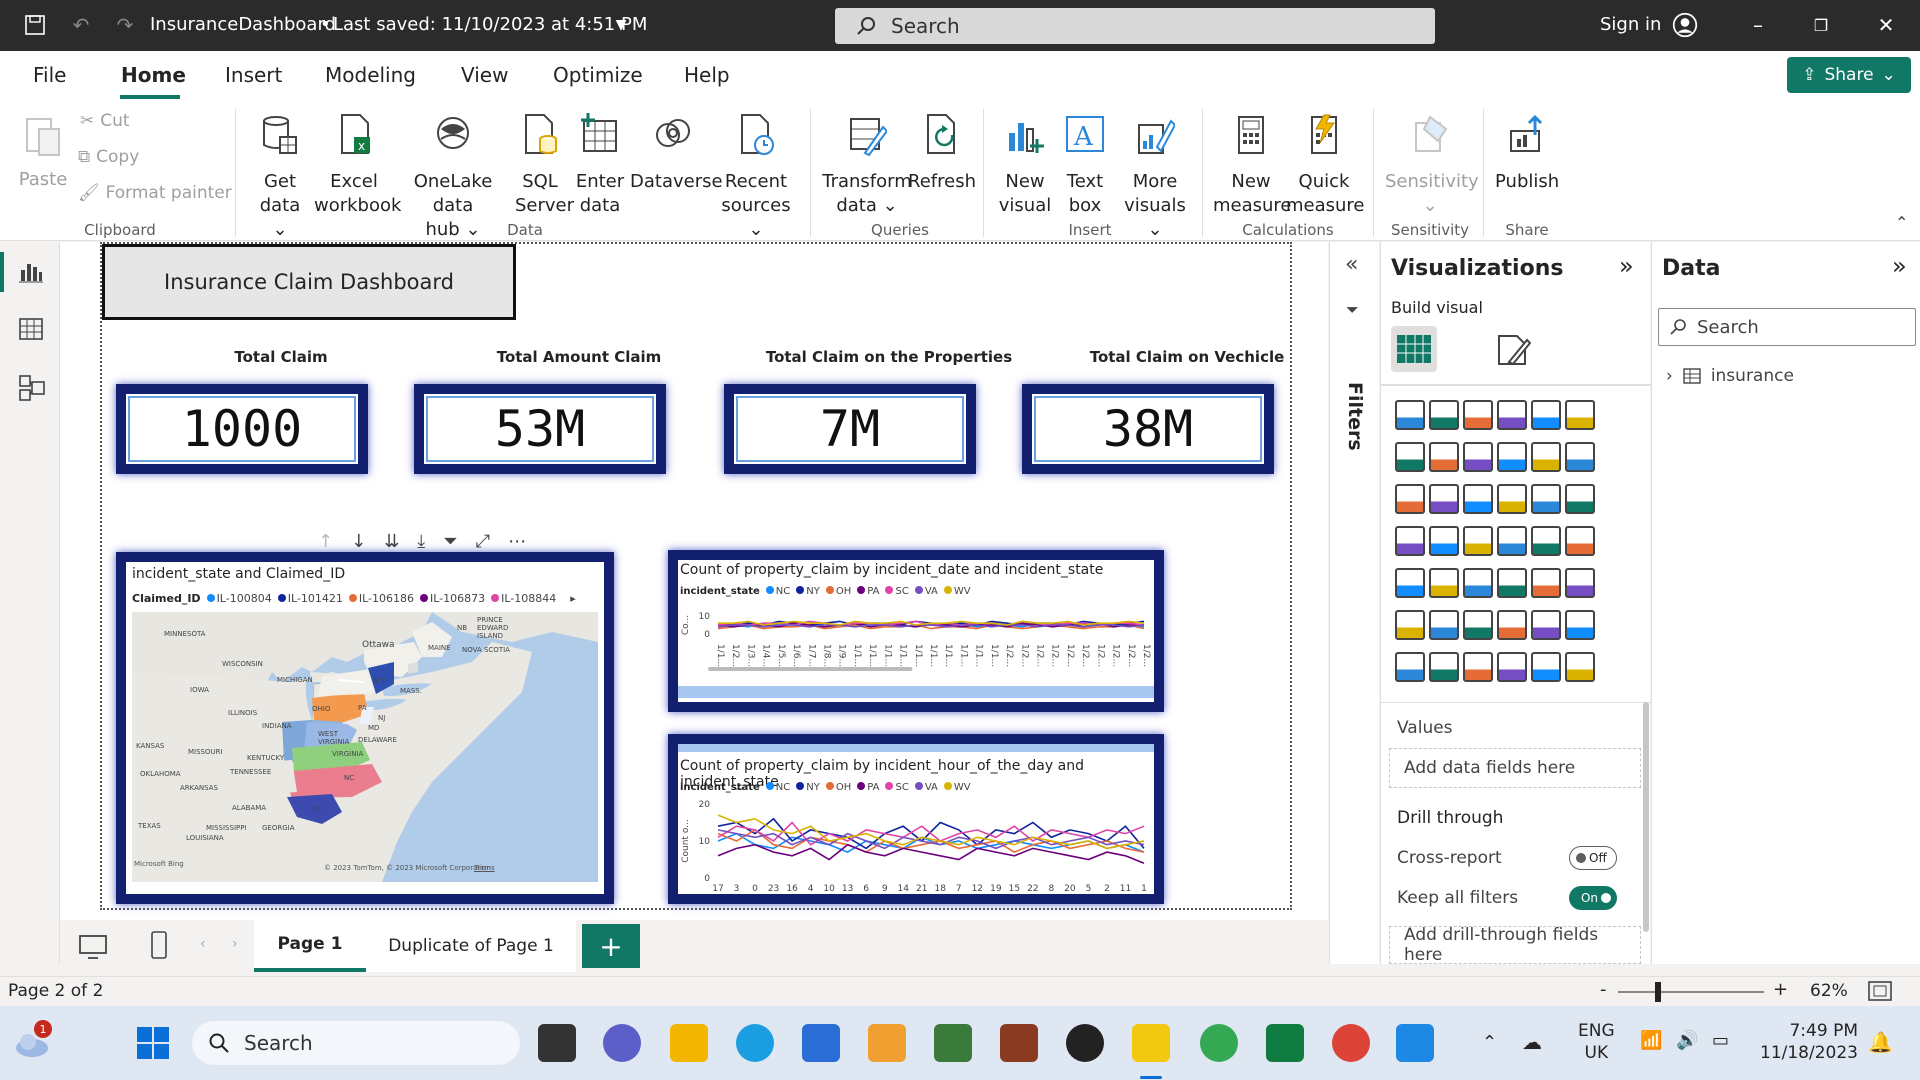 This screenshot has width=1920, height=1080. I want to click on sql-server-button: SQL Server, so click(544, 165).